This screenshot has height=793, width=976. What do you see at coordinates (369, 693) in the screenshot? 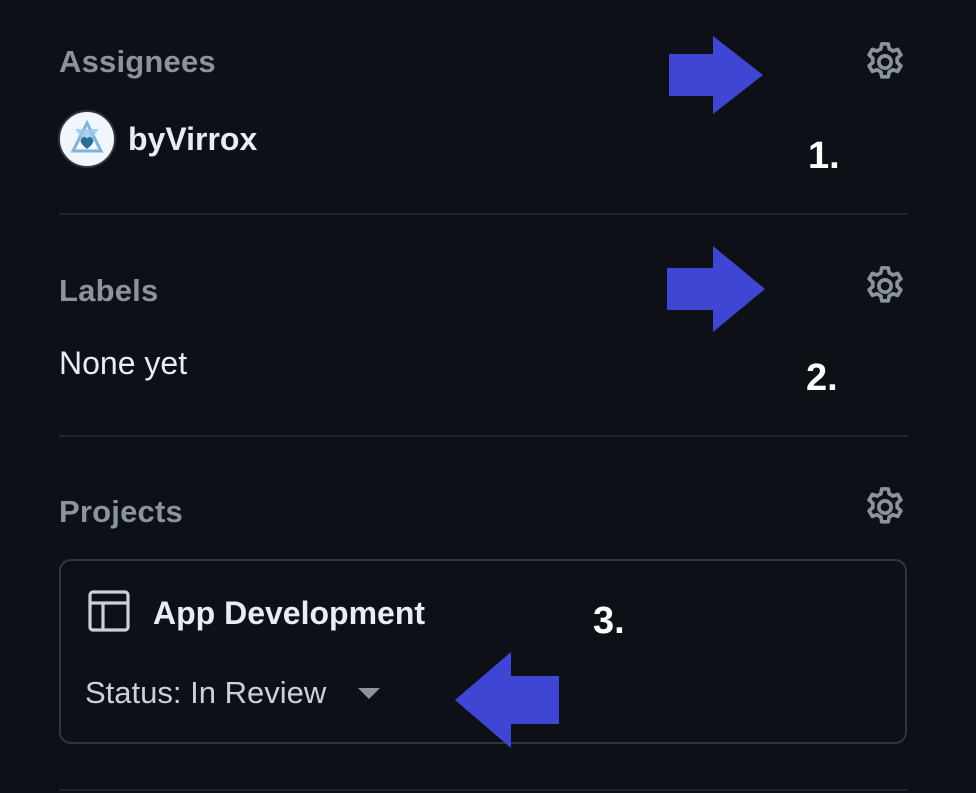
I see `caret-down-icon` at bounding box center [369, 693].